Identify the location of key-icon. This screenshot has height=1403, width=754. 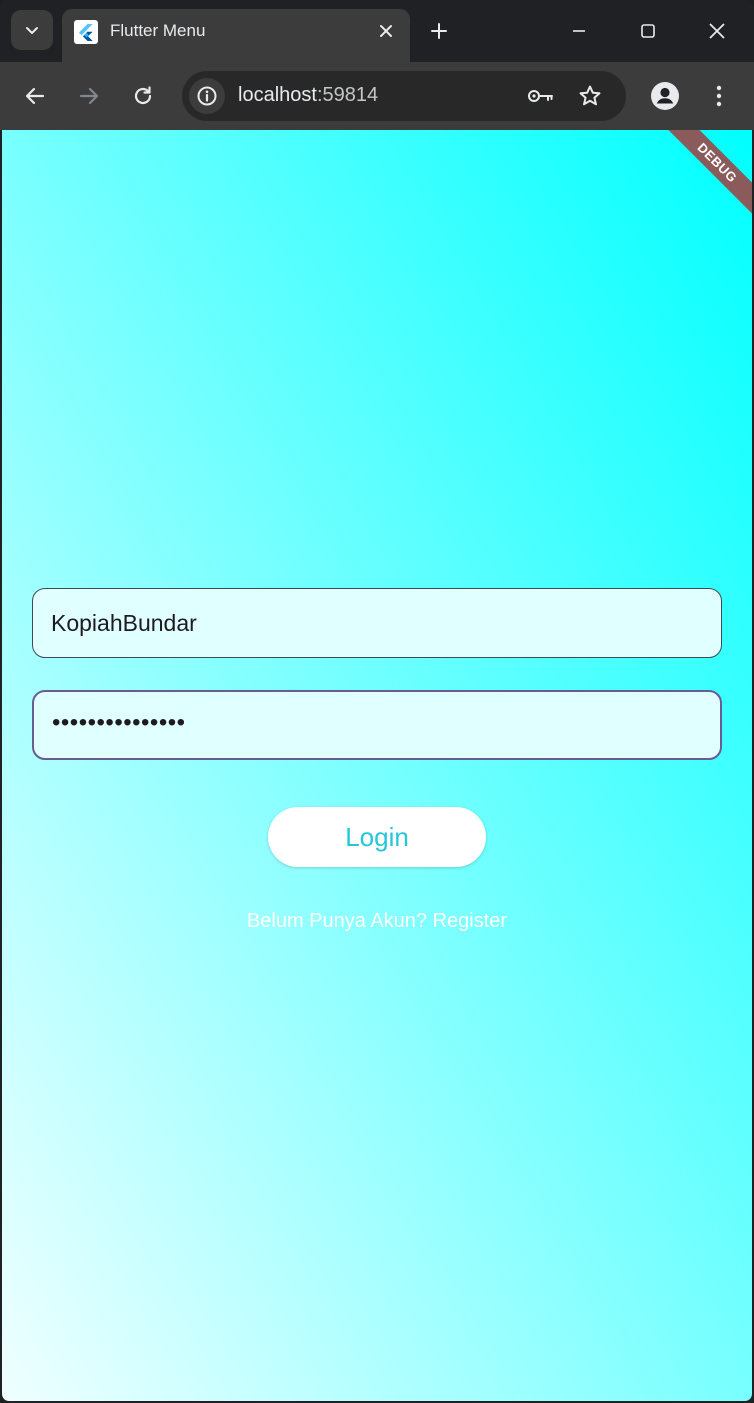
(540, 96).